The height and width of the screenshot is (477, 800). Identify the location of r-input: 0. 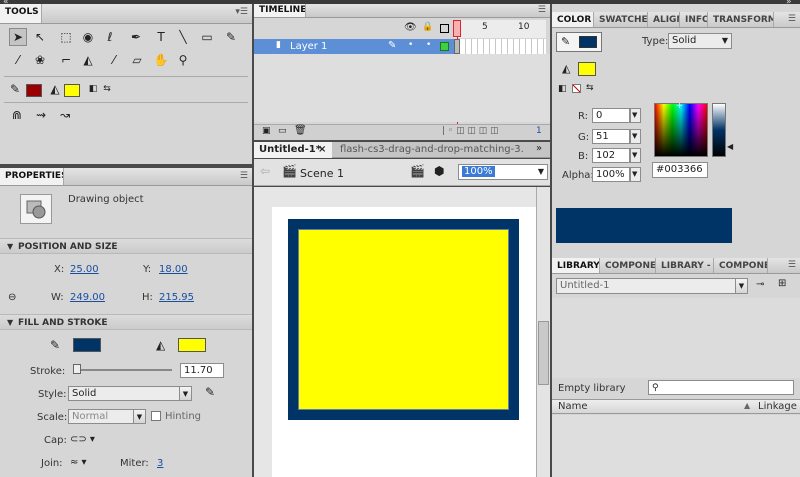
(611, 115).